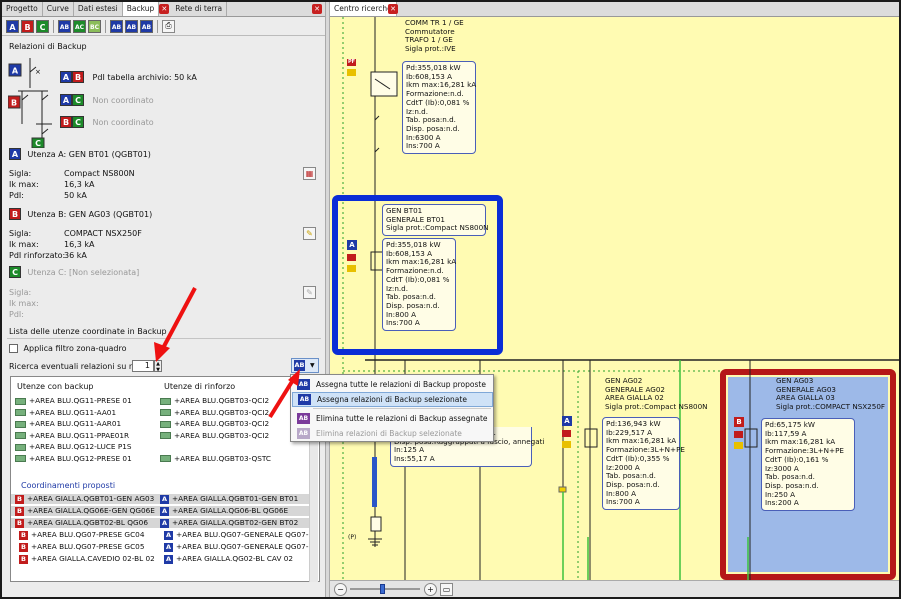 The image size is (901, 599). What do you see at coordinates (389, 433) in the screenshot?
I see `menu-delete-selected-label: Elimina relazioni di Backup selezionate` at bounding box center [389, 433].